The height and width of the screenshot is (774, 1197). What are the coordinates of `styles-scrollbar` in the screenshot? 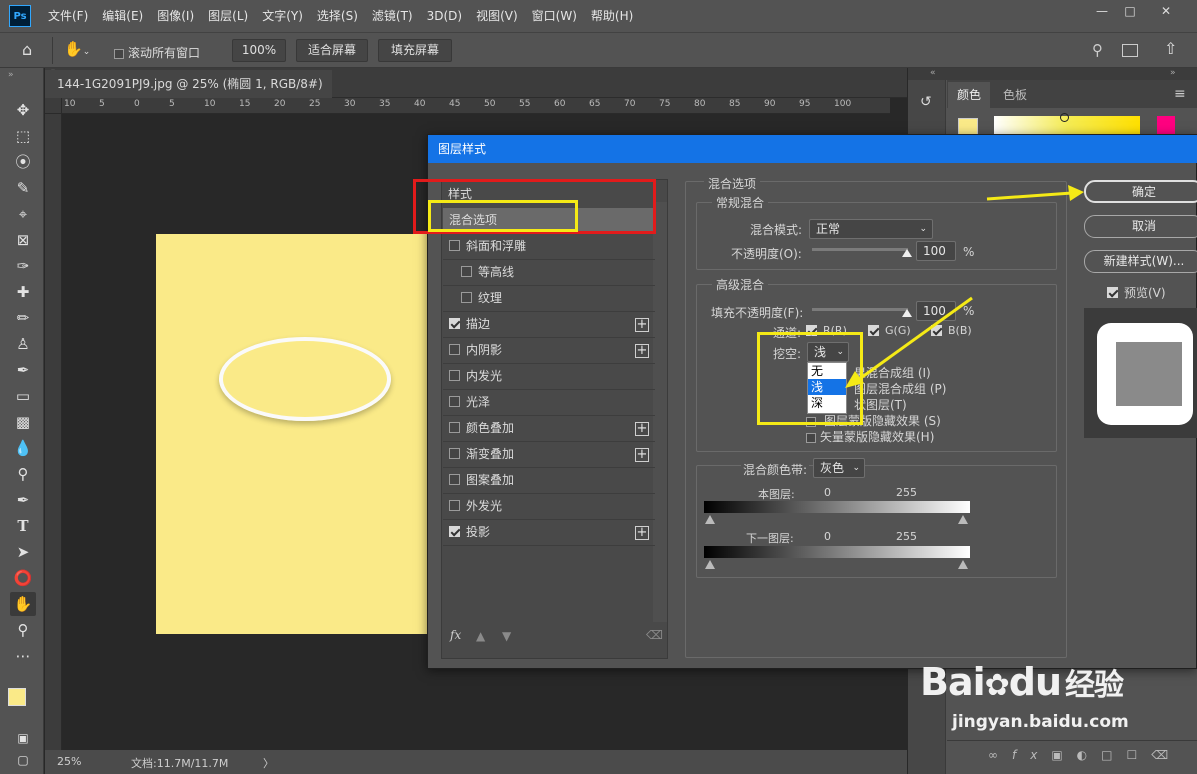 It's located at (660, 412).